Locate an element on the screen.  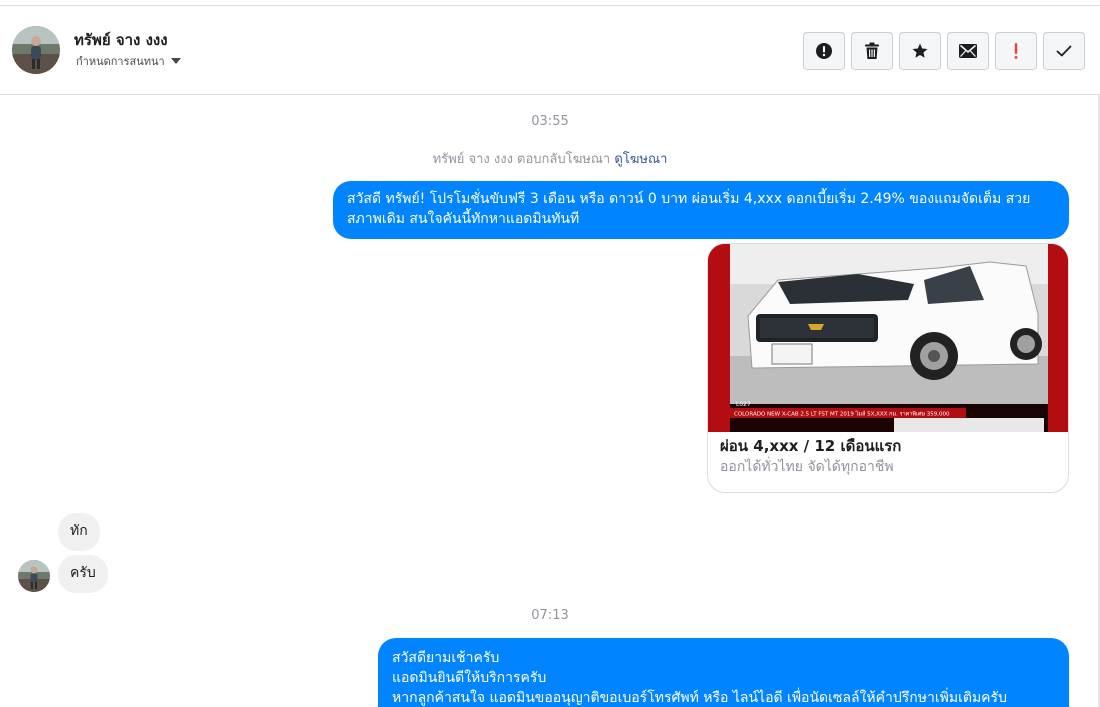
contact-avatar-small is located at coordinates (34, 576).